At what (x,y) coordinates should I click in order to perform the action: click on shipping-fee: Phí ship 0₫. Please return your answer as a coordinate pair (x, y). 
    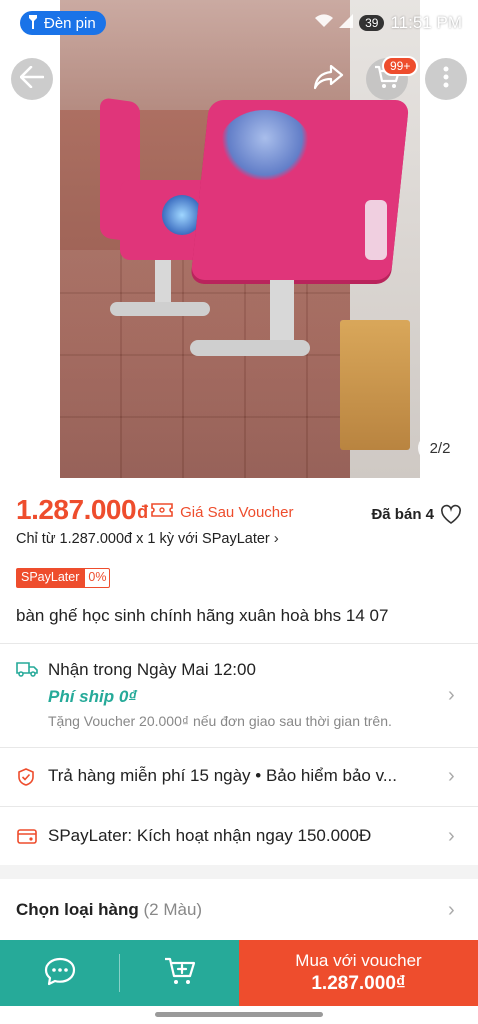
    Looking at the image, I should click on (93, 696).